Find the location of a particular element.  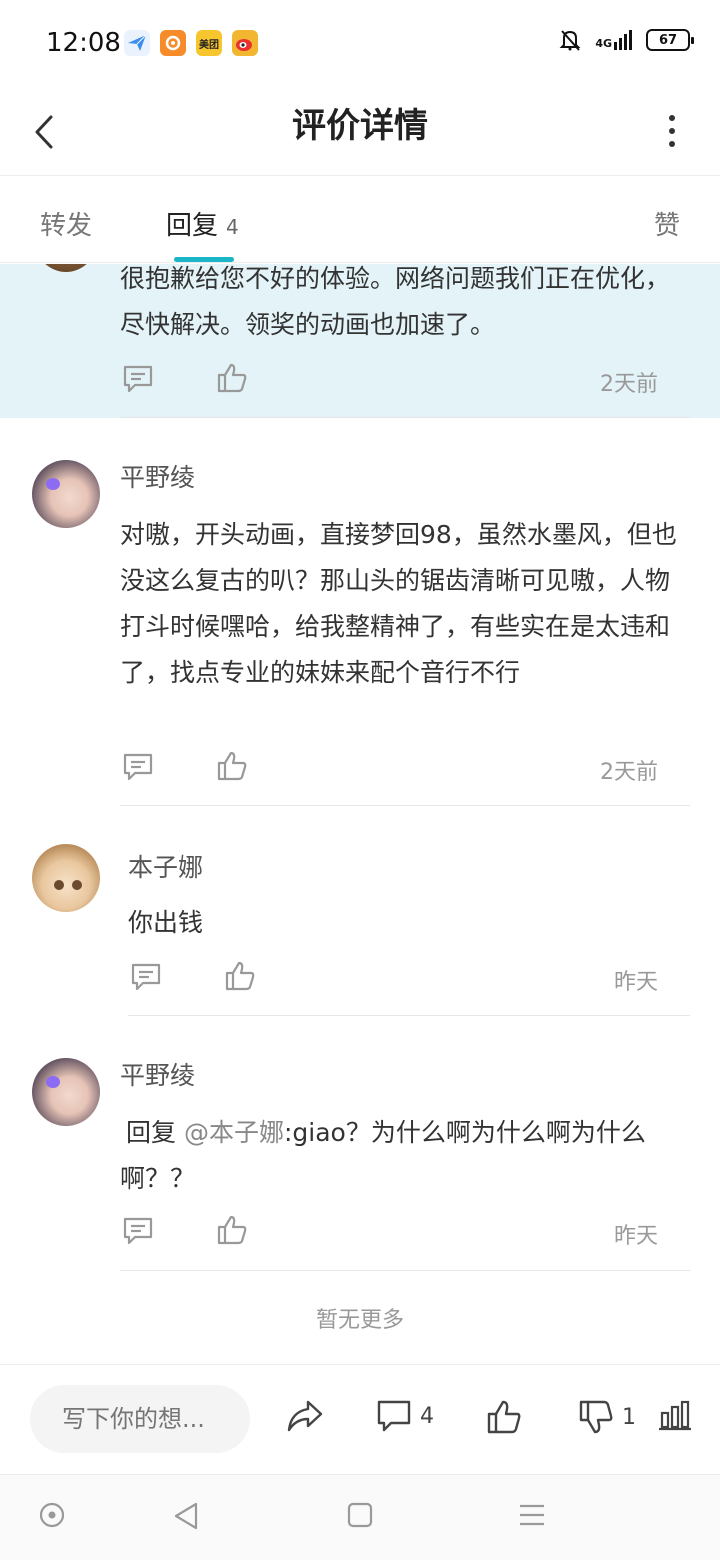

comment-item: 本子娜 你出钱 昨天 is located at coordinates (360, 913).